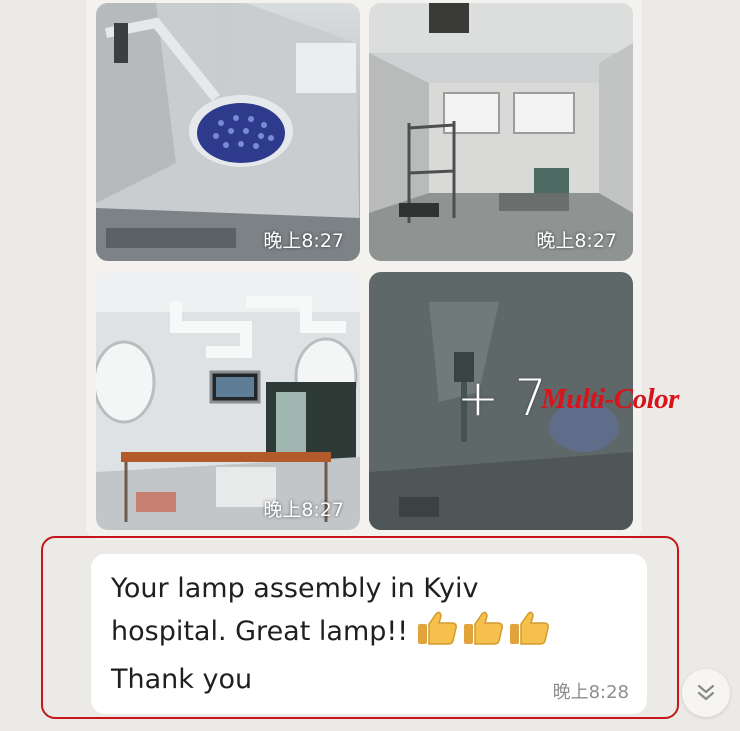 The image size is (740, 731). I want to click on surgical-lights-room-photo, so click(228, 401).